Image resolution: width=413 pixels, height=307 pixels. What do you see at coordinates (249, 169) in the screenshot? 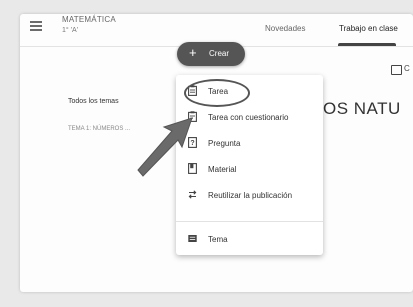
I see `menu-item-material: Material` at bounding box center [249, 169].